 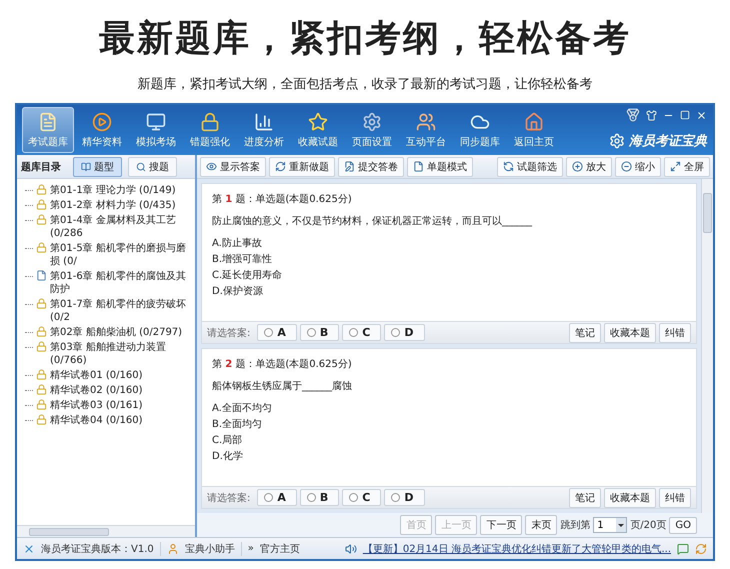 I want to click on minus-icon, so click(x=626, y=166).